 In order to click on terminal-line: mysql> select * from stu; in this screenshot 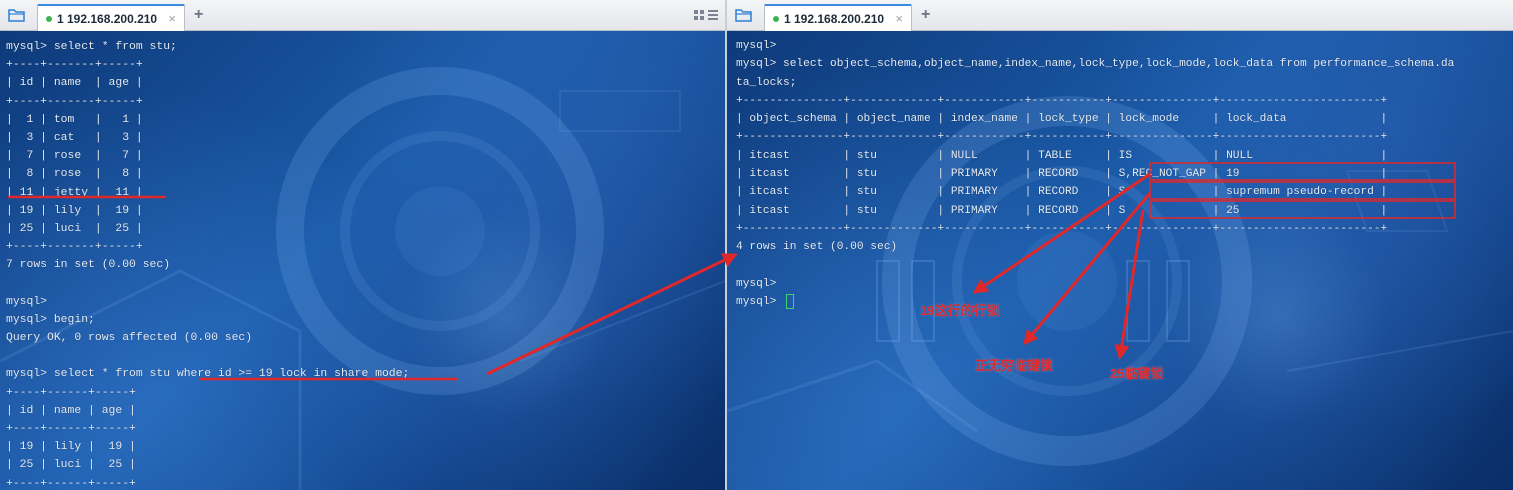, I will do `click(91, 47)`.